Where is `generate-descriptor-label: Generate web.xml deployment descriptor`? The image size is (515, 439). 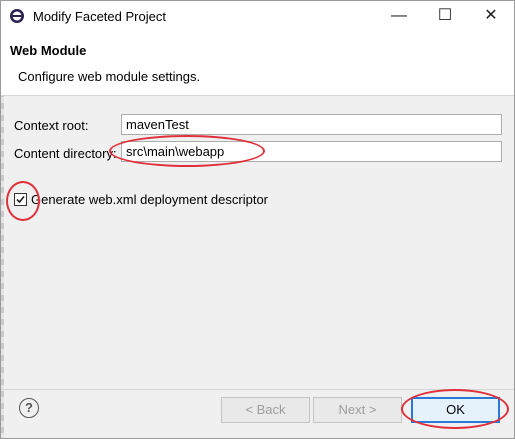
generate-descriptor-label: Generate web.xml deployment descriptor is located at coordinates (149, 199).